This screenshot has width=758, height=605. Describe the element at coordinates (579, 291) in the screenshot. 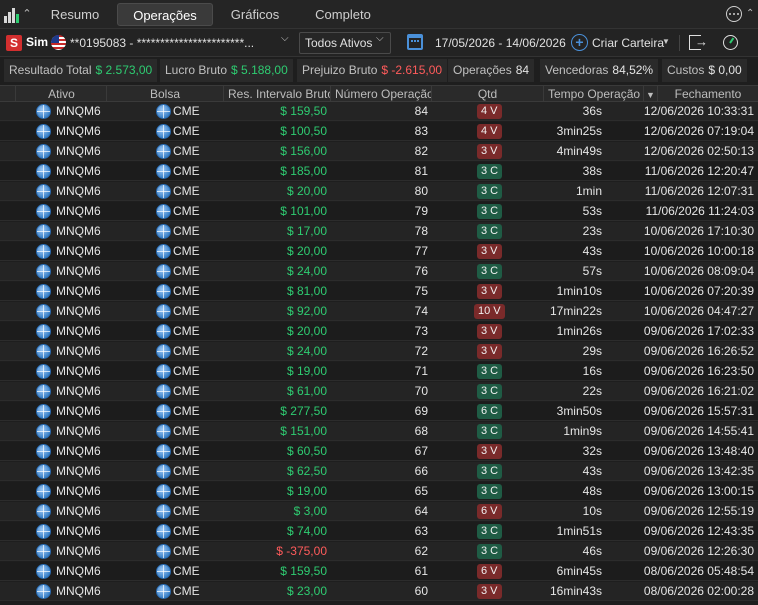

I see `cell-tempo-operacao: 1min10s` at that location.